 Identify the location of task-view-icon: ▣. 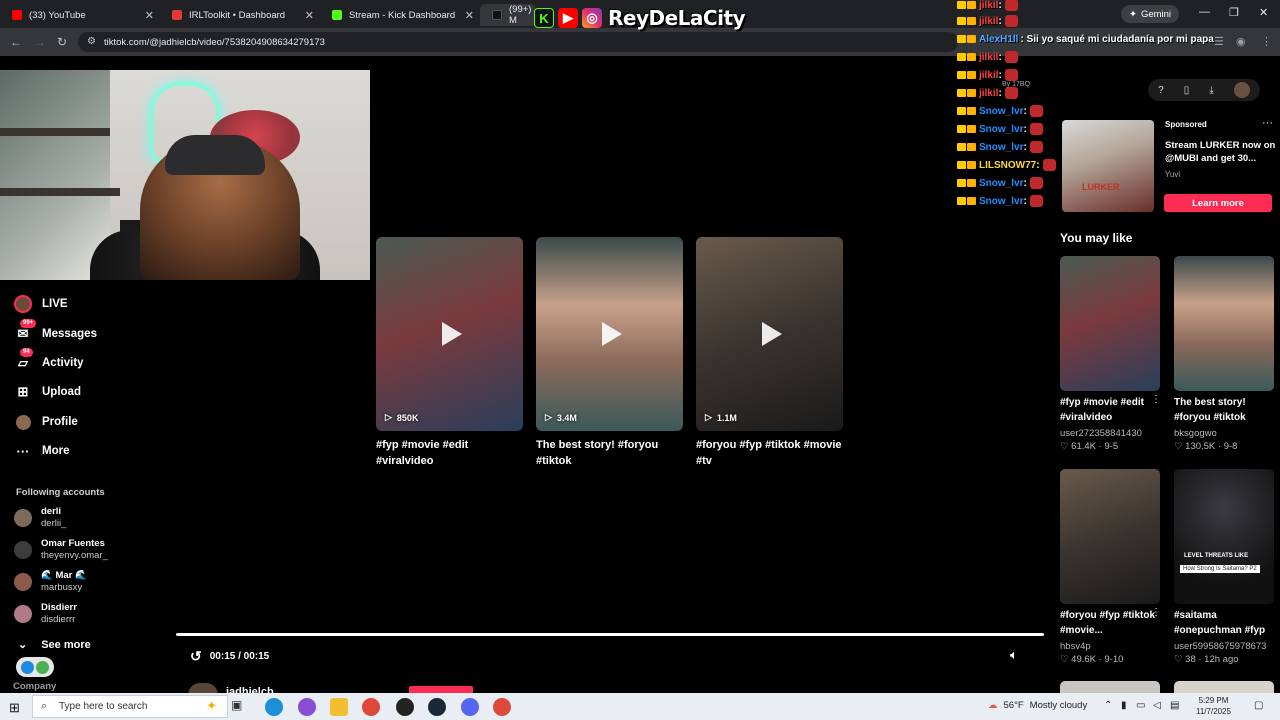
(240, 707).